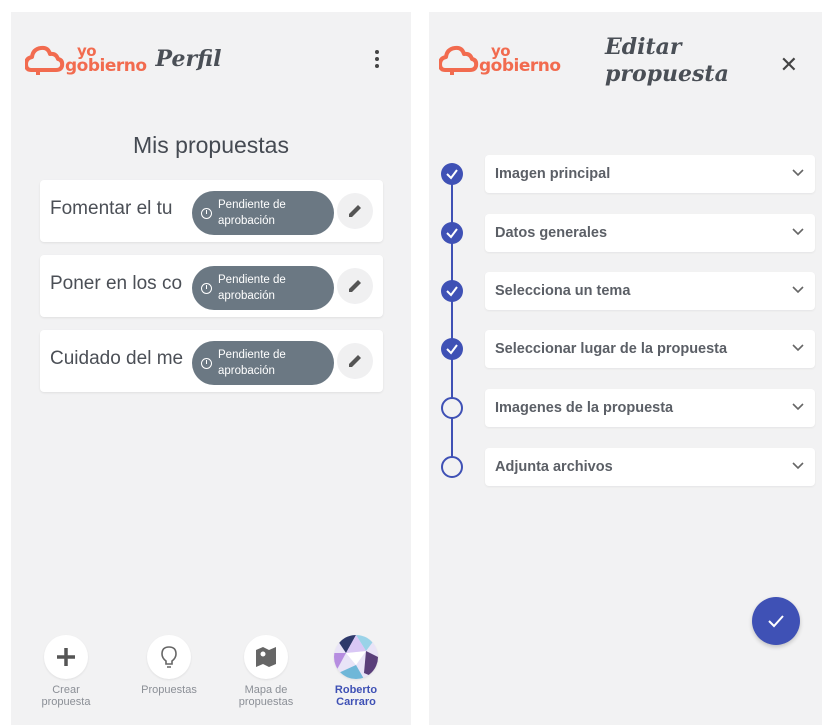 The width and height of the screenshot is (822, 725). I want to click on proposal-title: Poner en los co, so click(116, 283).